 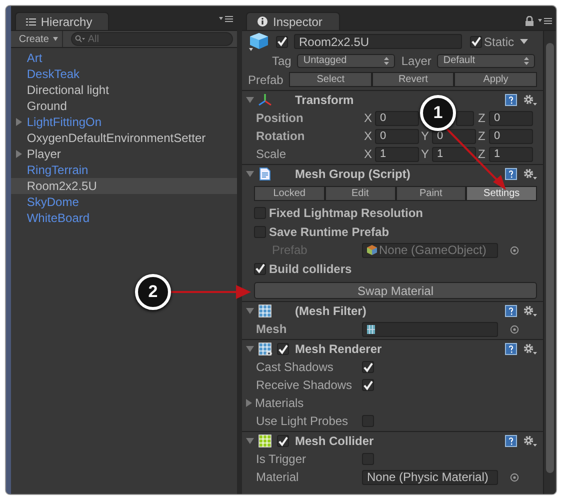 I want to click on toolbar-tab: Edit, so click(x=360, y=193).